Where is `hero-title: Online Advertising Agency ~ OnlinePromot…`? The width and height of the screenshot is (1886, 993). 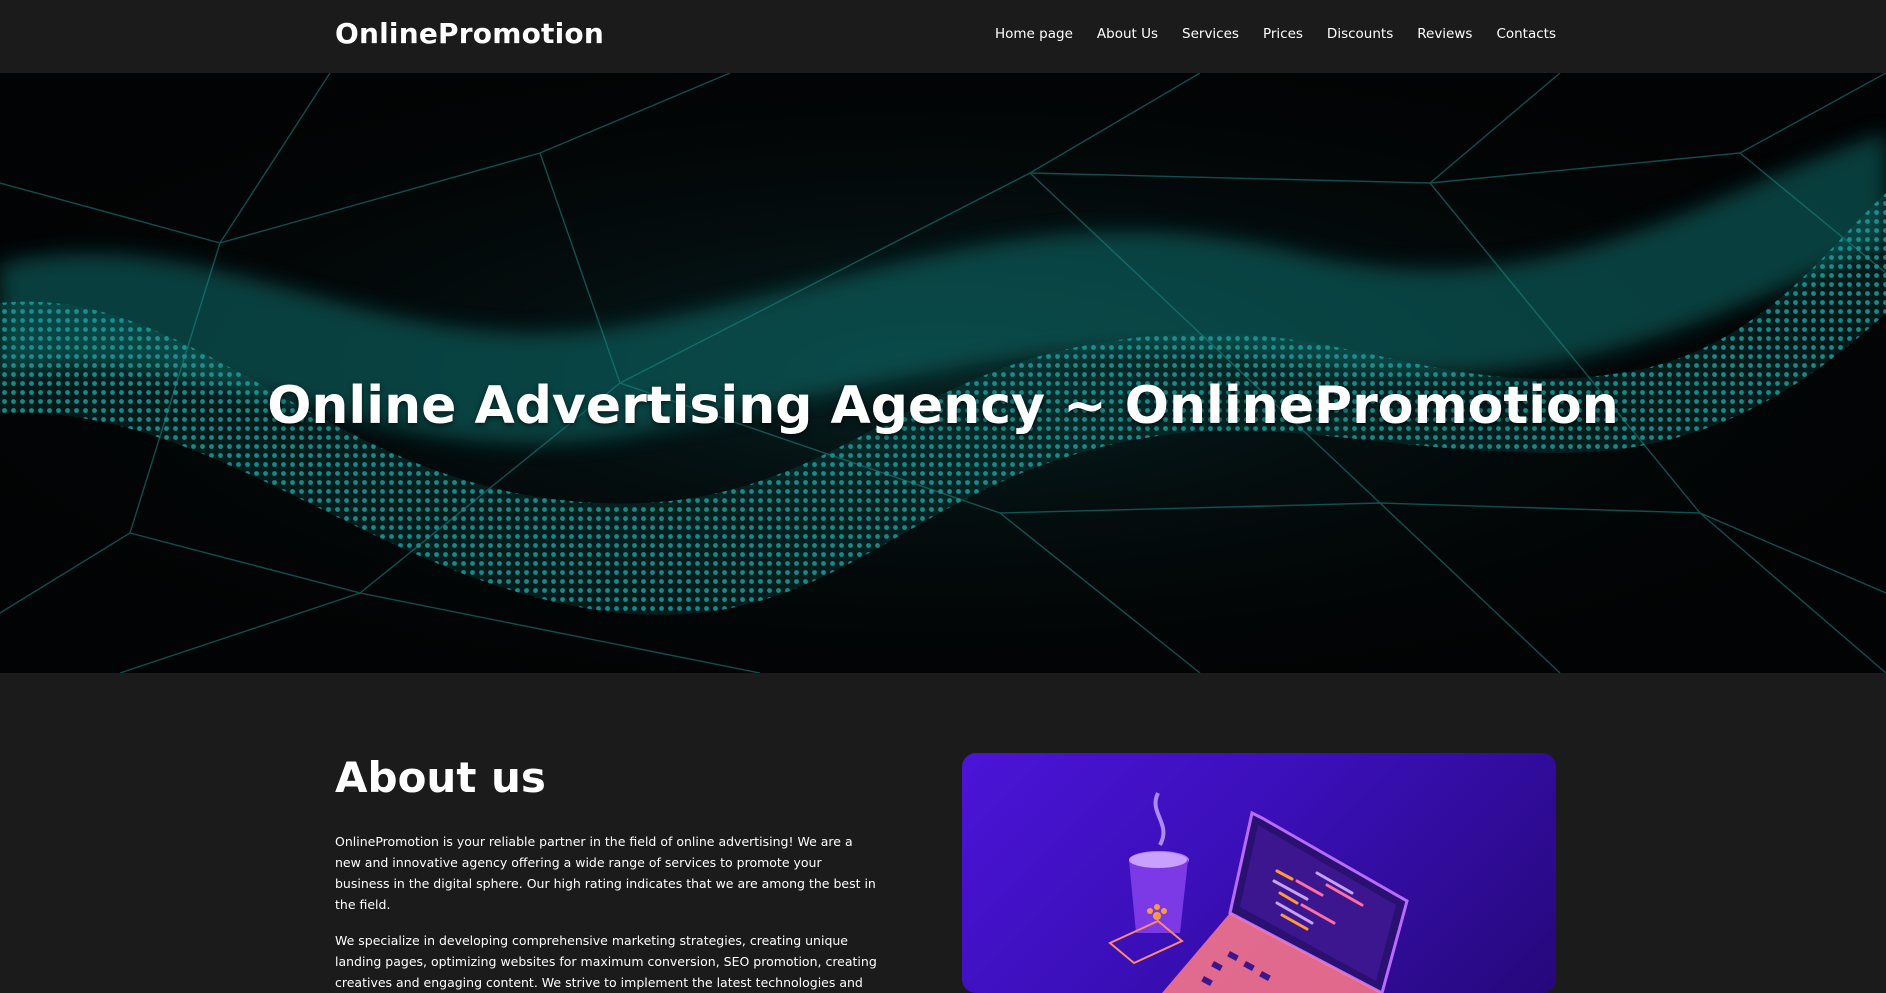
hero-title: Online Advertising Agency ~ OnlinePromot… is located at coordinates (943, 405).